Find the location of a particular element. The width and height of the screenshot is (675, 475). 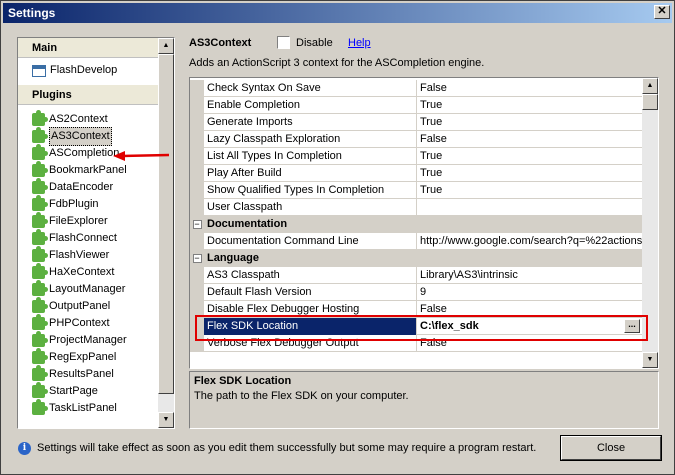

sidebar-item-label: TaskListPanel is located at coordinates (83, 408).